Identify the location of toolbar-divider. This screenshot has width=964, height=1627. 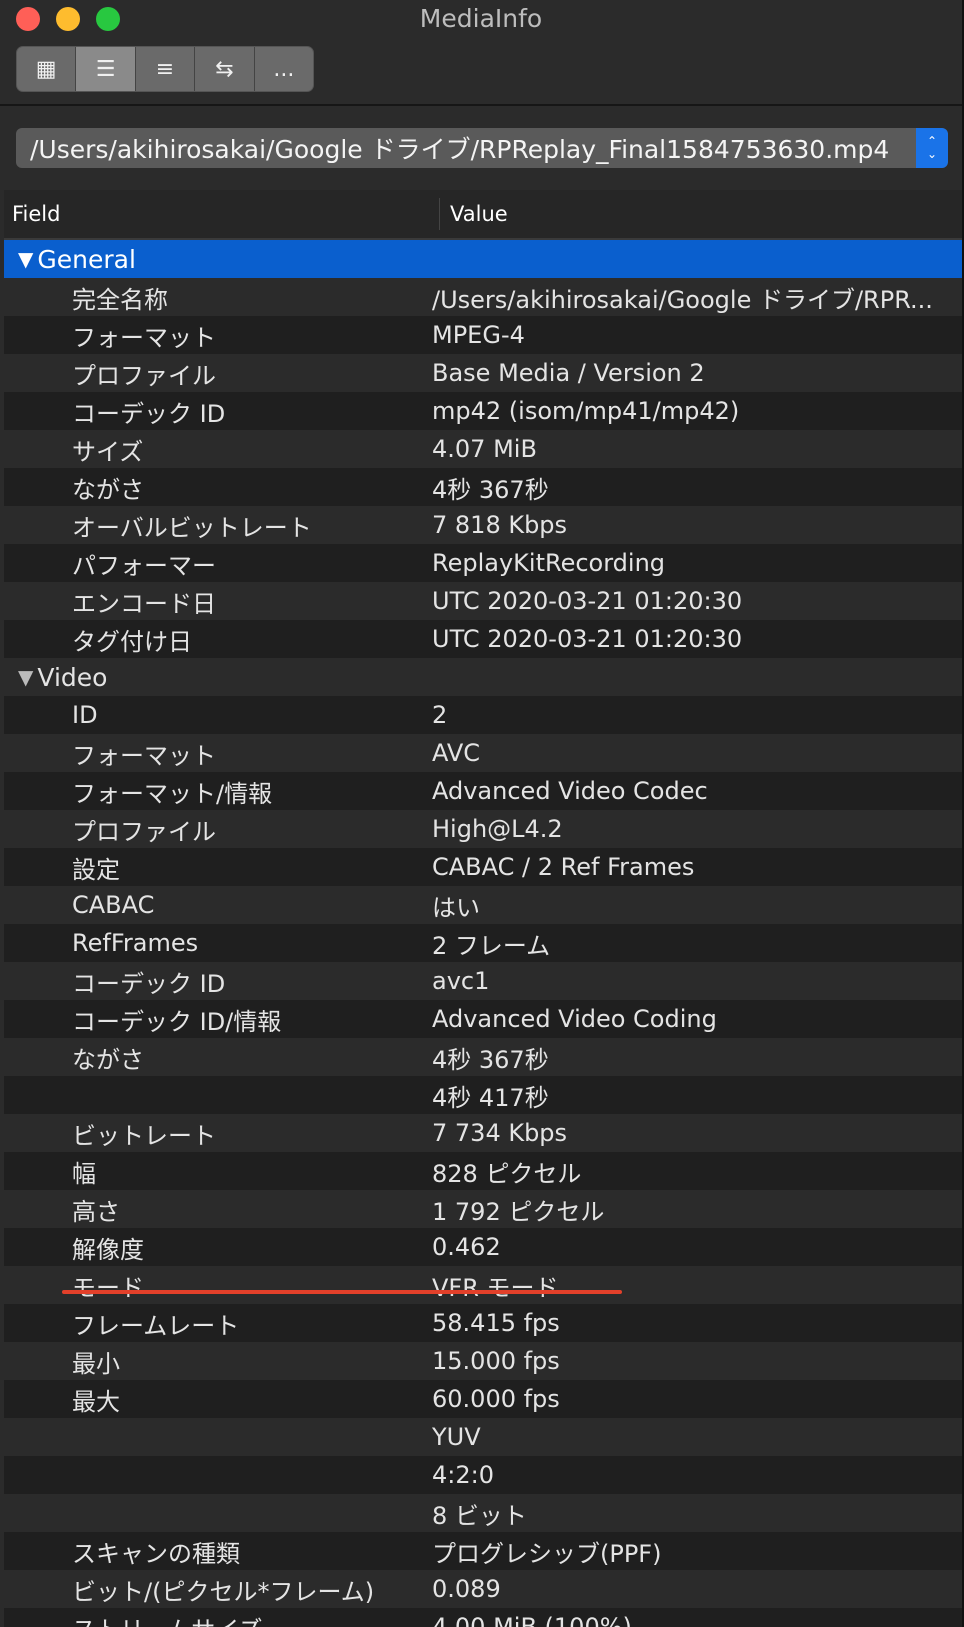
(481, 105).